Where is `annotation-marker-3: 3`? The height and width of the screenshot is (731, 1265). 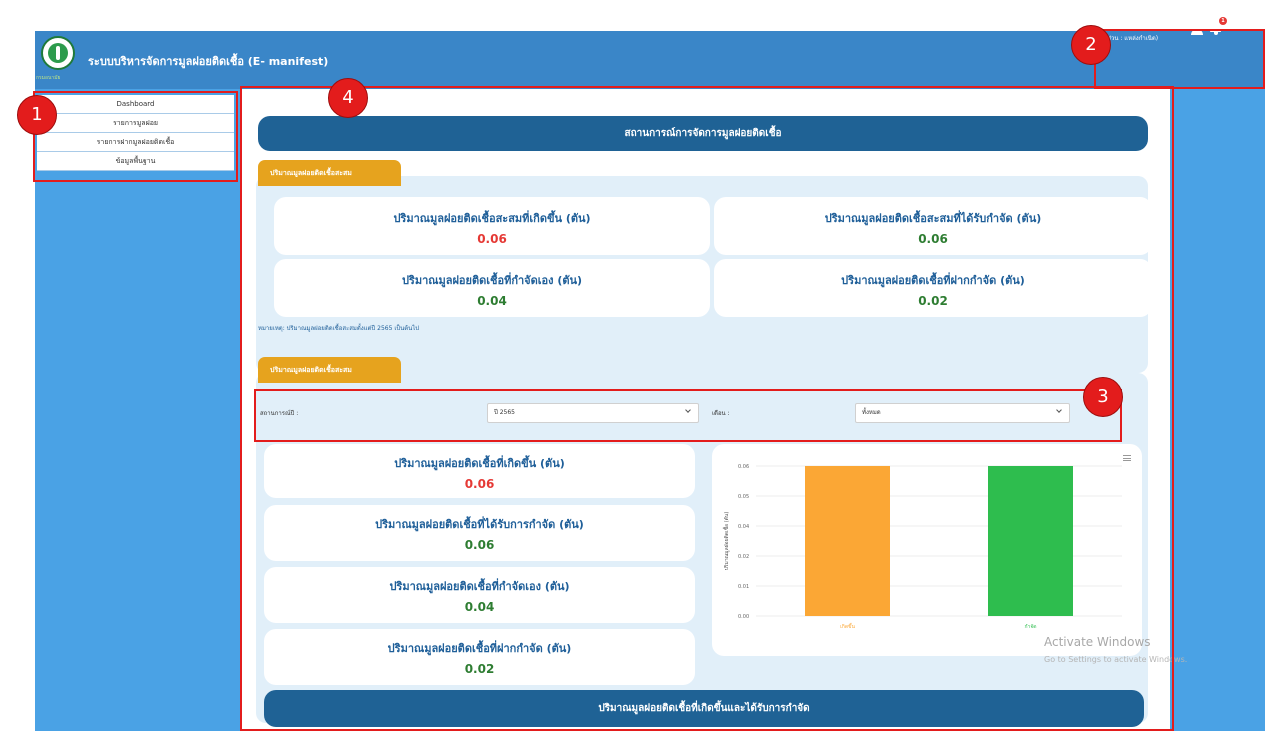 annotation-marker-3: 3 is located at coordinates (1103, 397).